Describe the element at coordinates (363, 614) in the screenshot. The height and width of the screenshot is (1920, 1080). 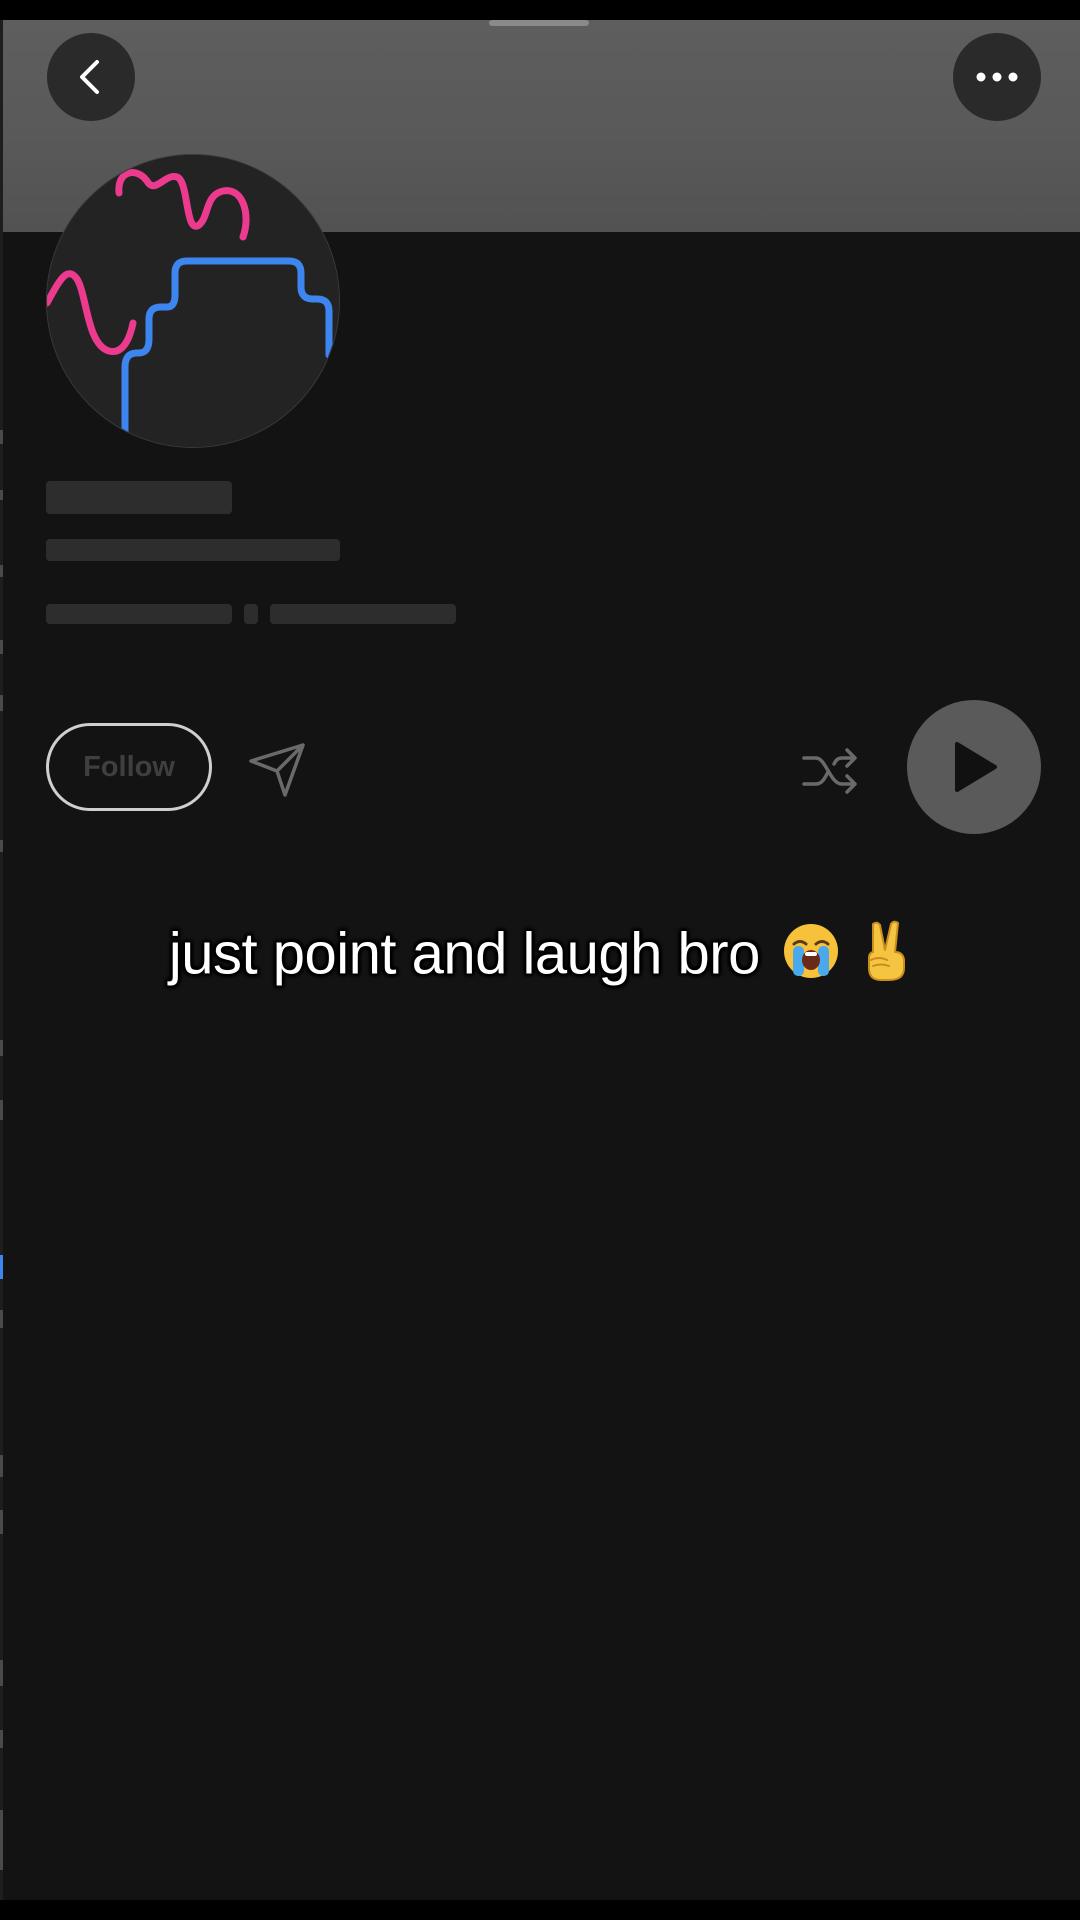
I see `stats-placeholder-right` at that location.